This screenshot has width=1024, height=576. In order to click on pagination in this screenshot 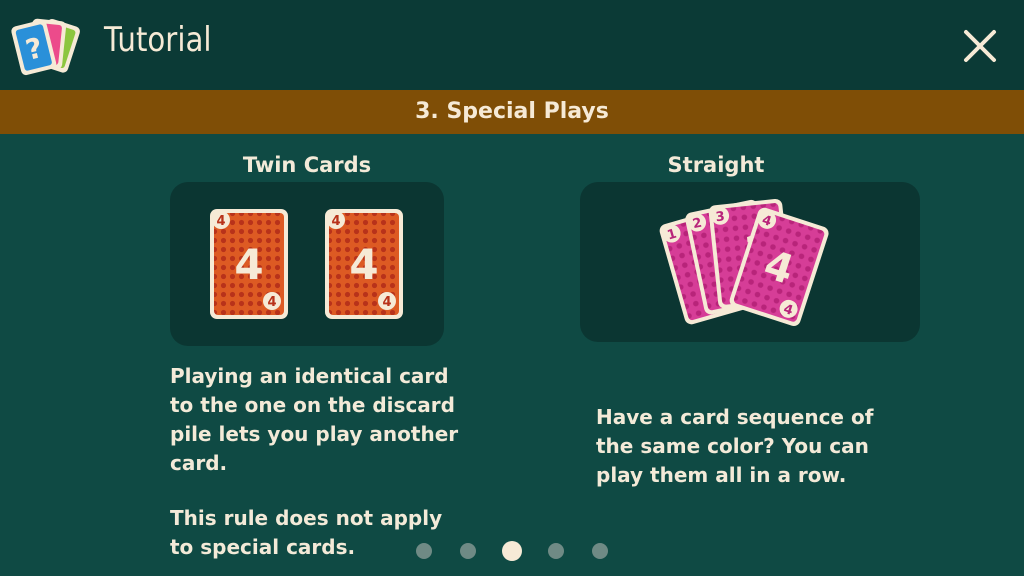, I will do `click(515, 551)`.